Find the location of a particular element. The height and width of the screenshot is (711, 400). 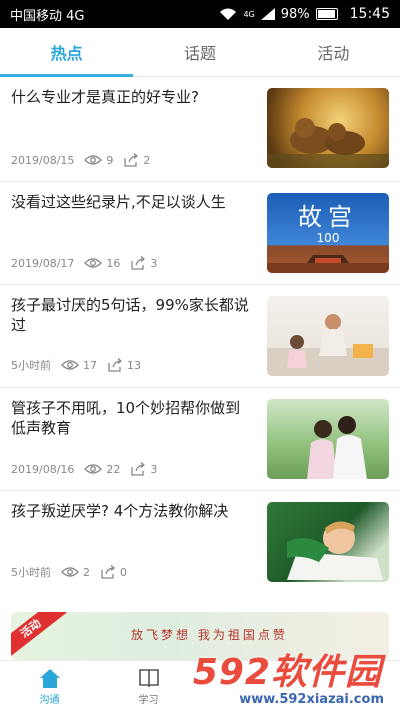

nav-study: 学习 is located at coordinates (148, 686).